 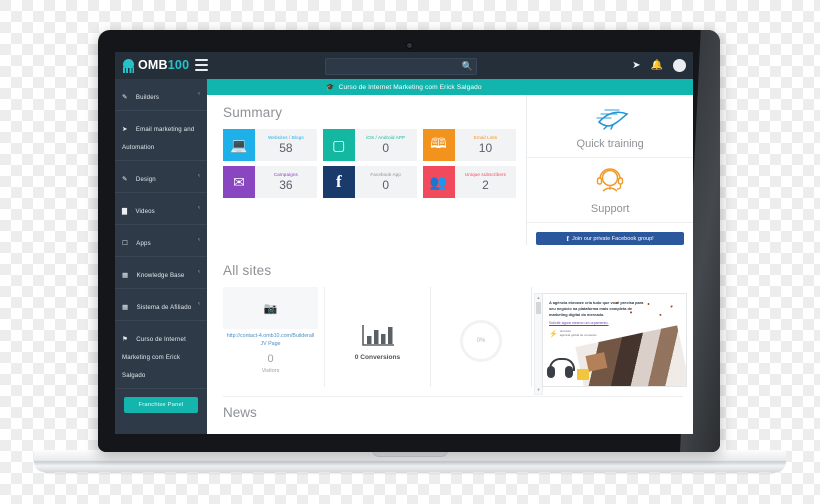 I want to click on sidebar-item-knowledge-base: ▦ Knowledge Base ‹, so click(x=161, y=273).